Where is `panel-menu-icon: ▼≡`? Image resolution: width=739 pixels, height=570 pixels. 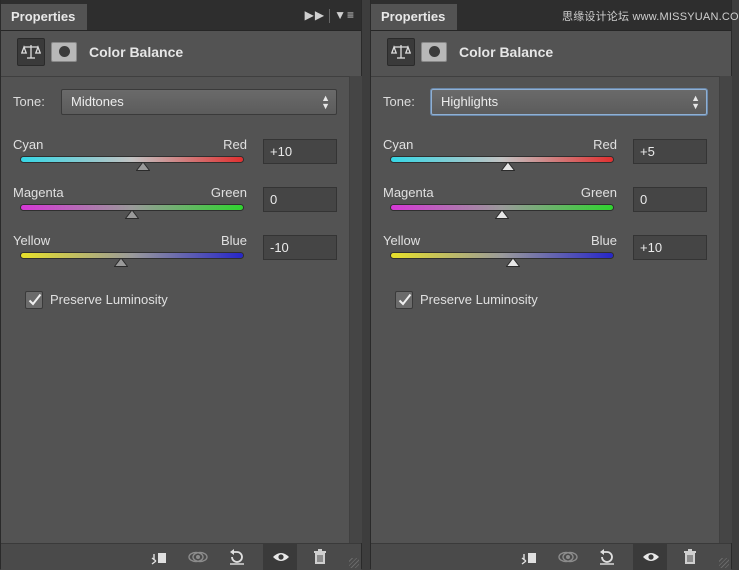 panel-menu-icon: ▼≡ is located at coordinates (344, 15).